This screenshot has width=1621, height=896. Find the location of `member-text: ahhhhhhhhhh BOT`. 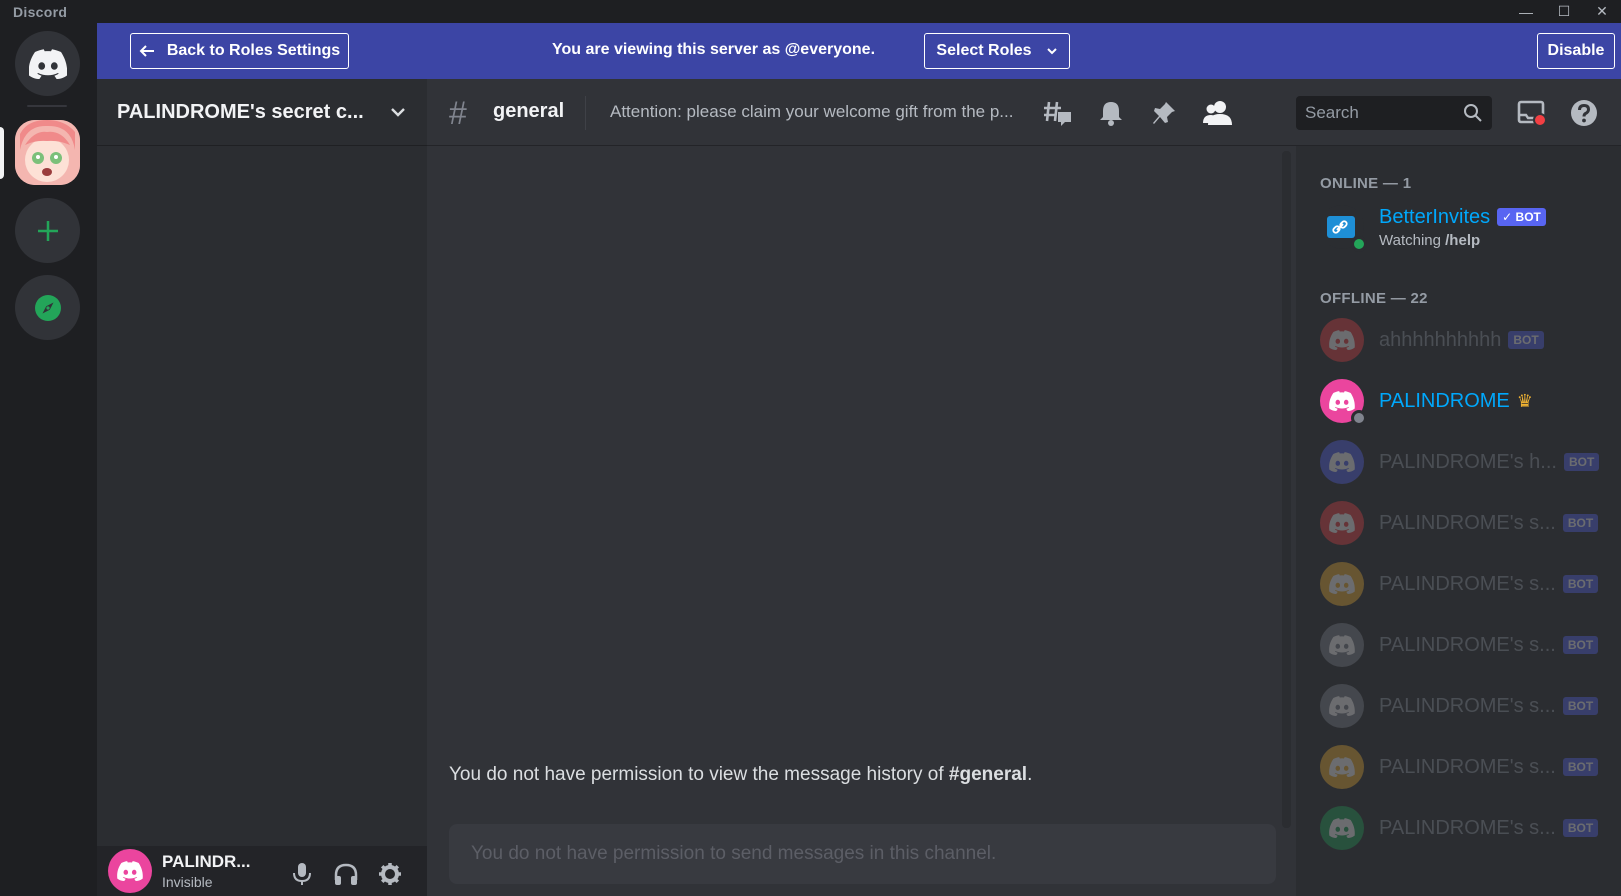

member-text: ahhhhhhhhhh BOT is located at coordinates (1461, 340).